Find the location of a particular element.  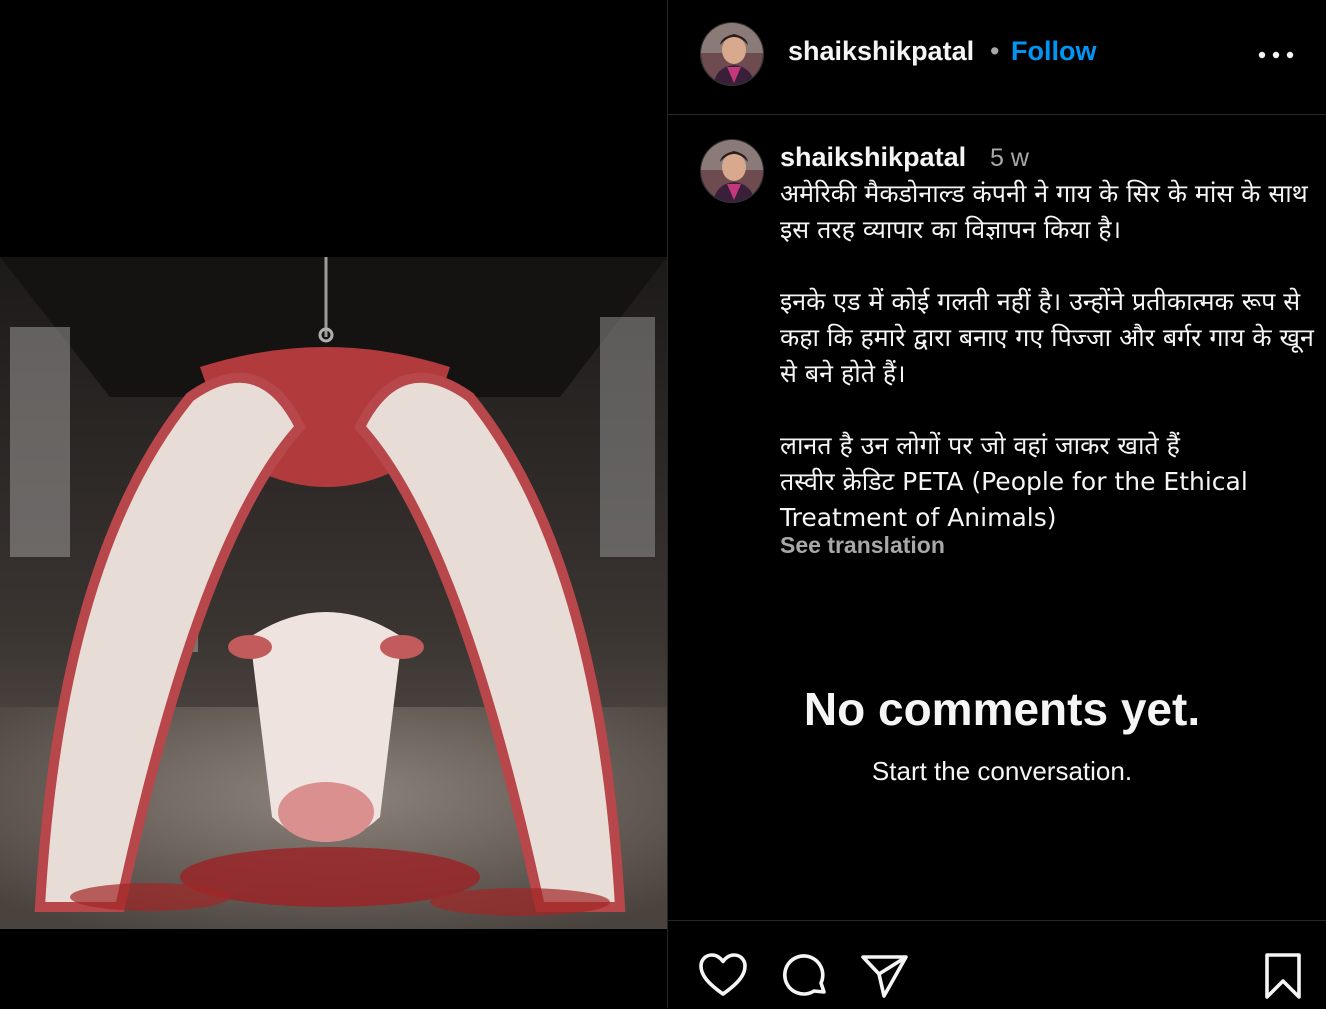

save-bookmark-icon is located at coordinates (1283, 976).